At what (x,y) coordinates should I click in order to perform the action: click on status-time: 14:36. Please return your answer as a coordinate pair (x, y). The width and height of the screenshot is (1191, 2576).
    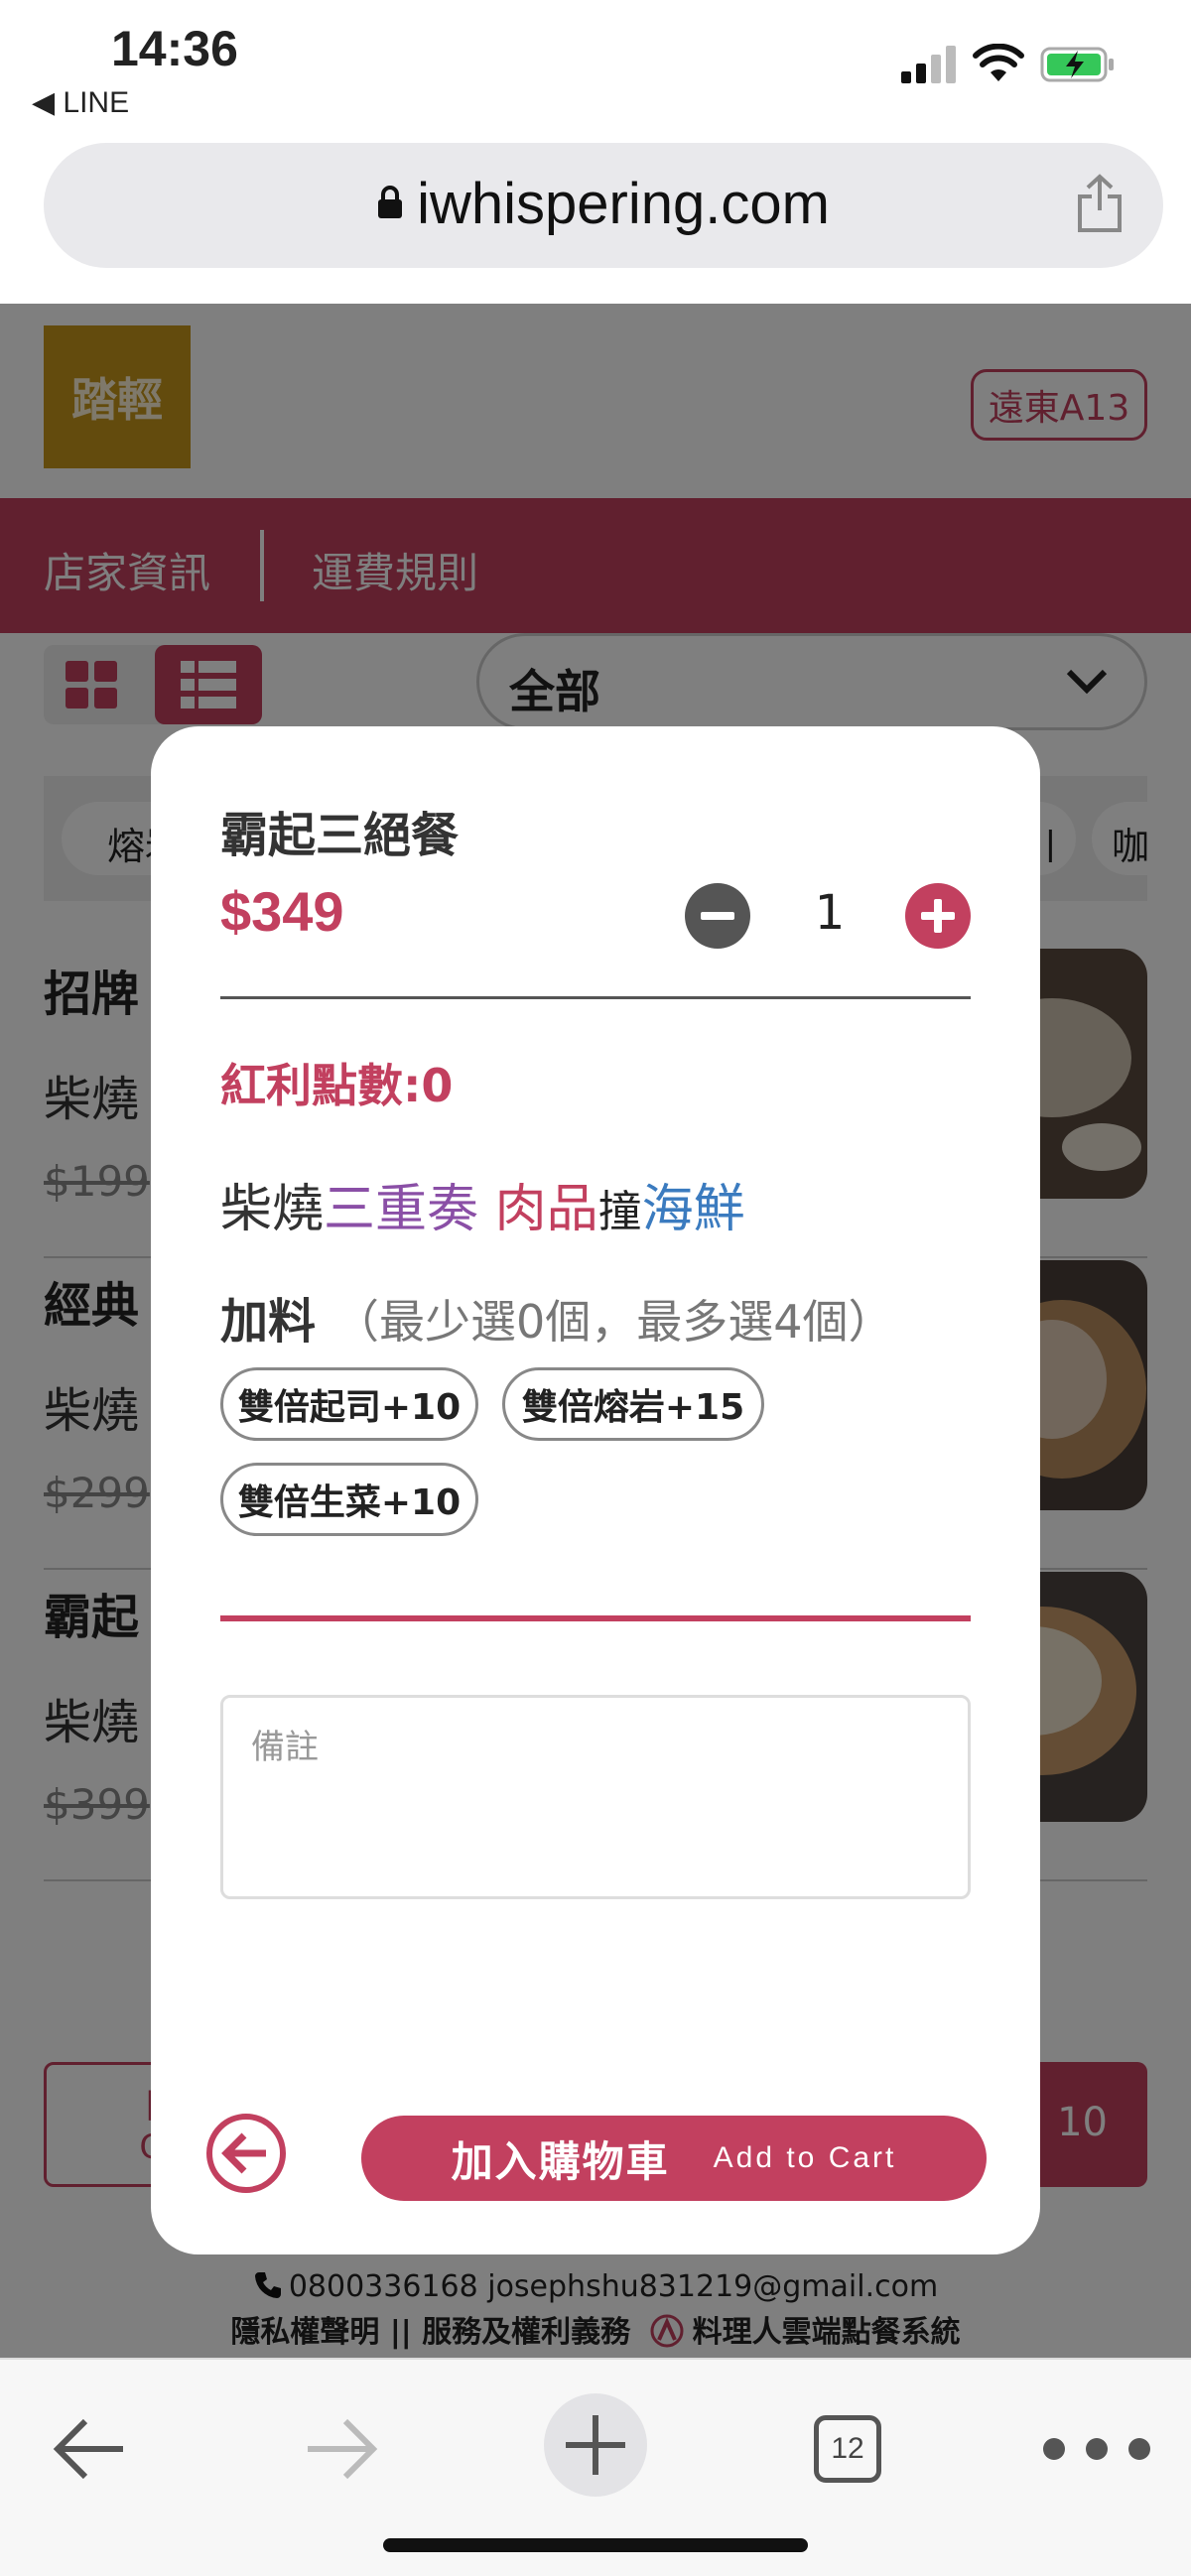
    Looking at the image, I should click on (175, 49).